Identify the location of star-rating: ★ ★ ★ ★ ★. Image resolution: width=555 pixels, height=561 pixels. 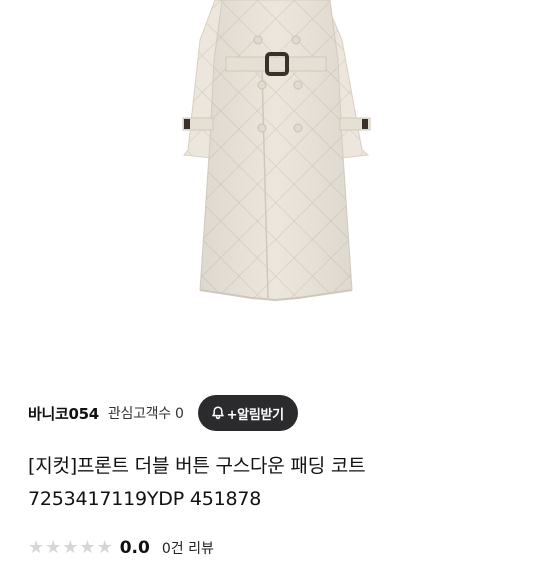
(71, 548).